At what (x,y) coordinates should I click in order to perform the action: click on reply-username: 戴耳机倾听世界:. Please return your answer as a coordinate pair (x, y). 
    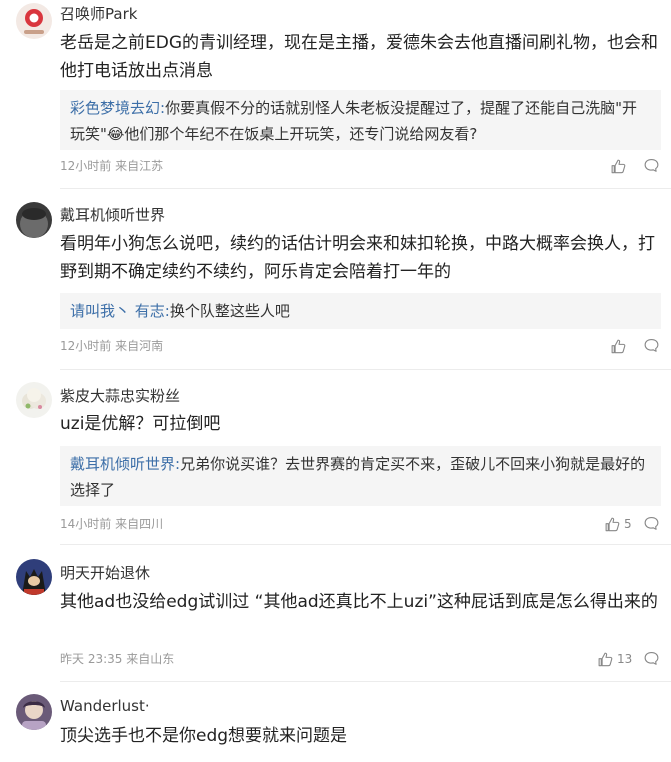
    Looking at the image, I should click on (125, 464).